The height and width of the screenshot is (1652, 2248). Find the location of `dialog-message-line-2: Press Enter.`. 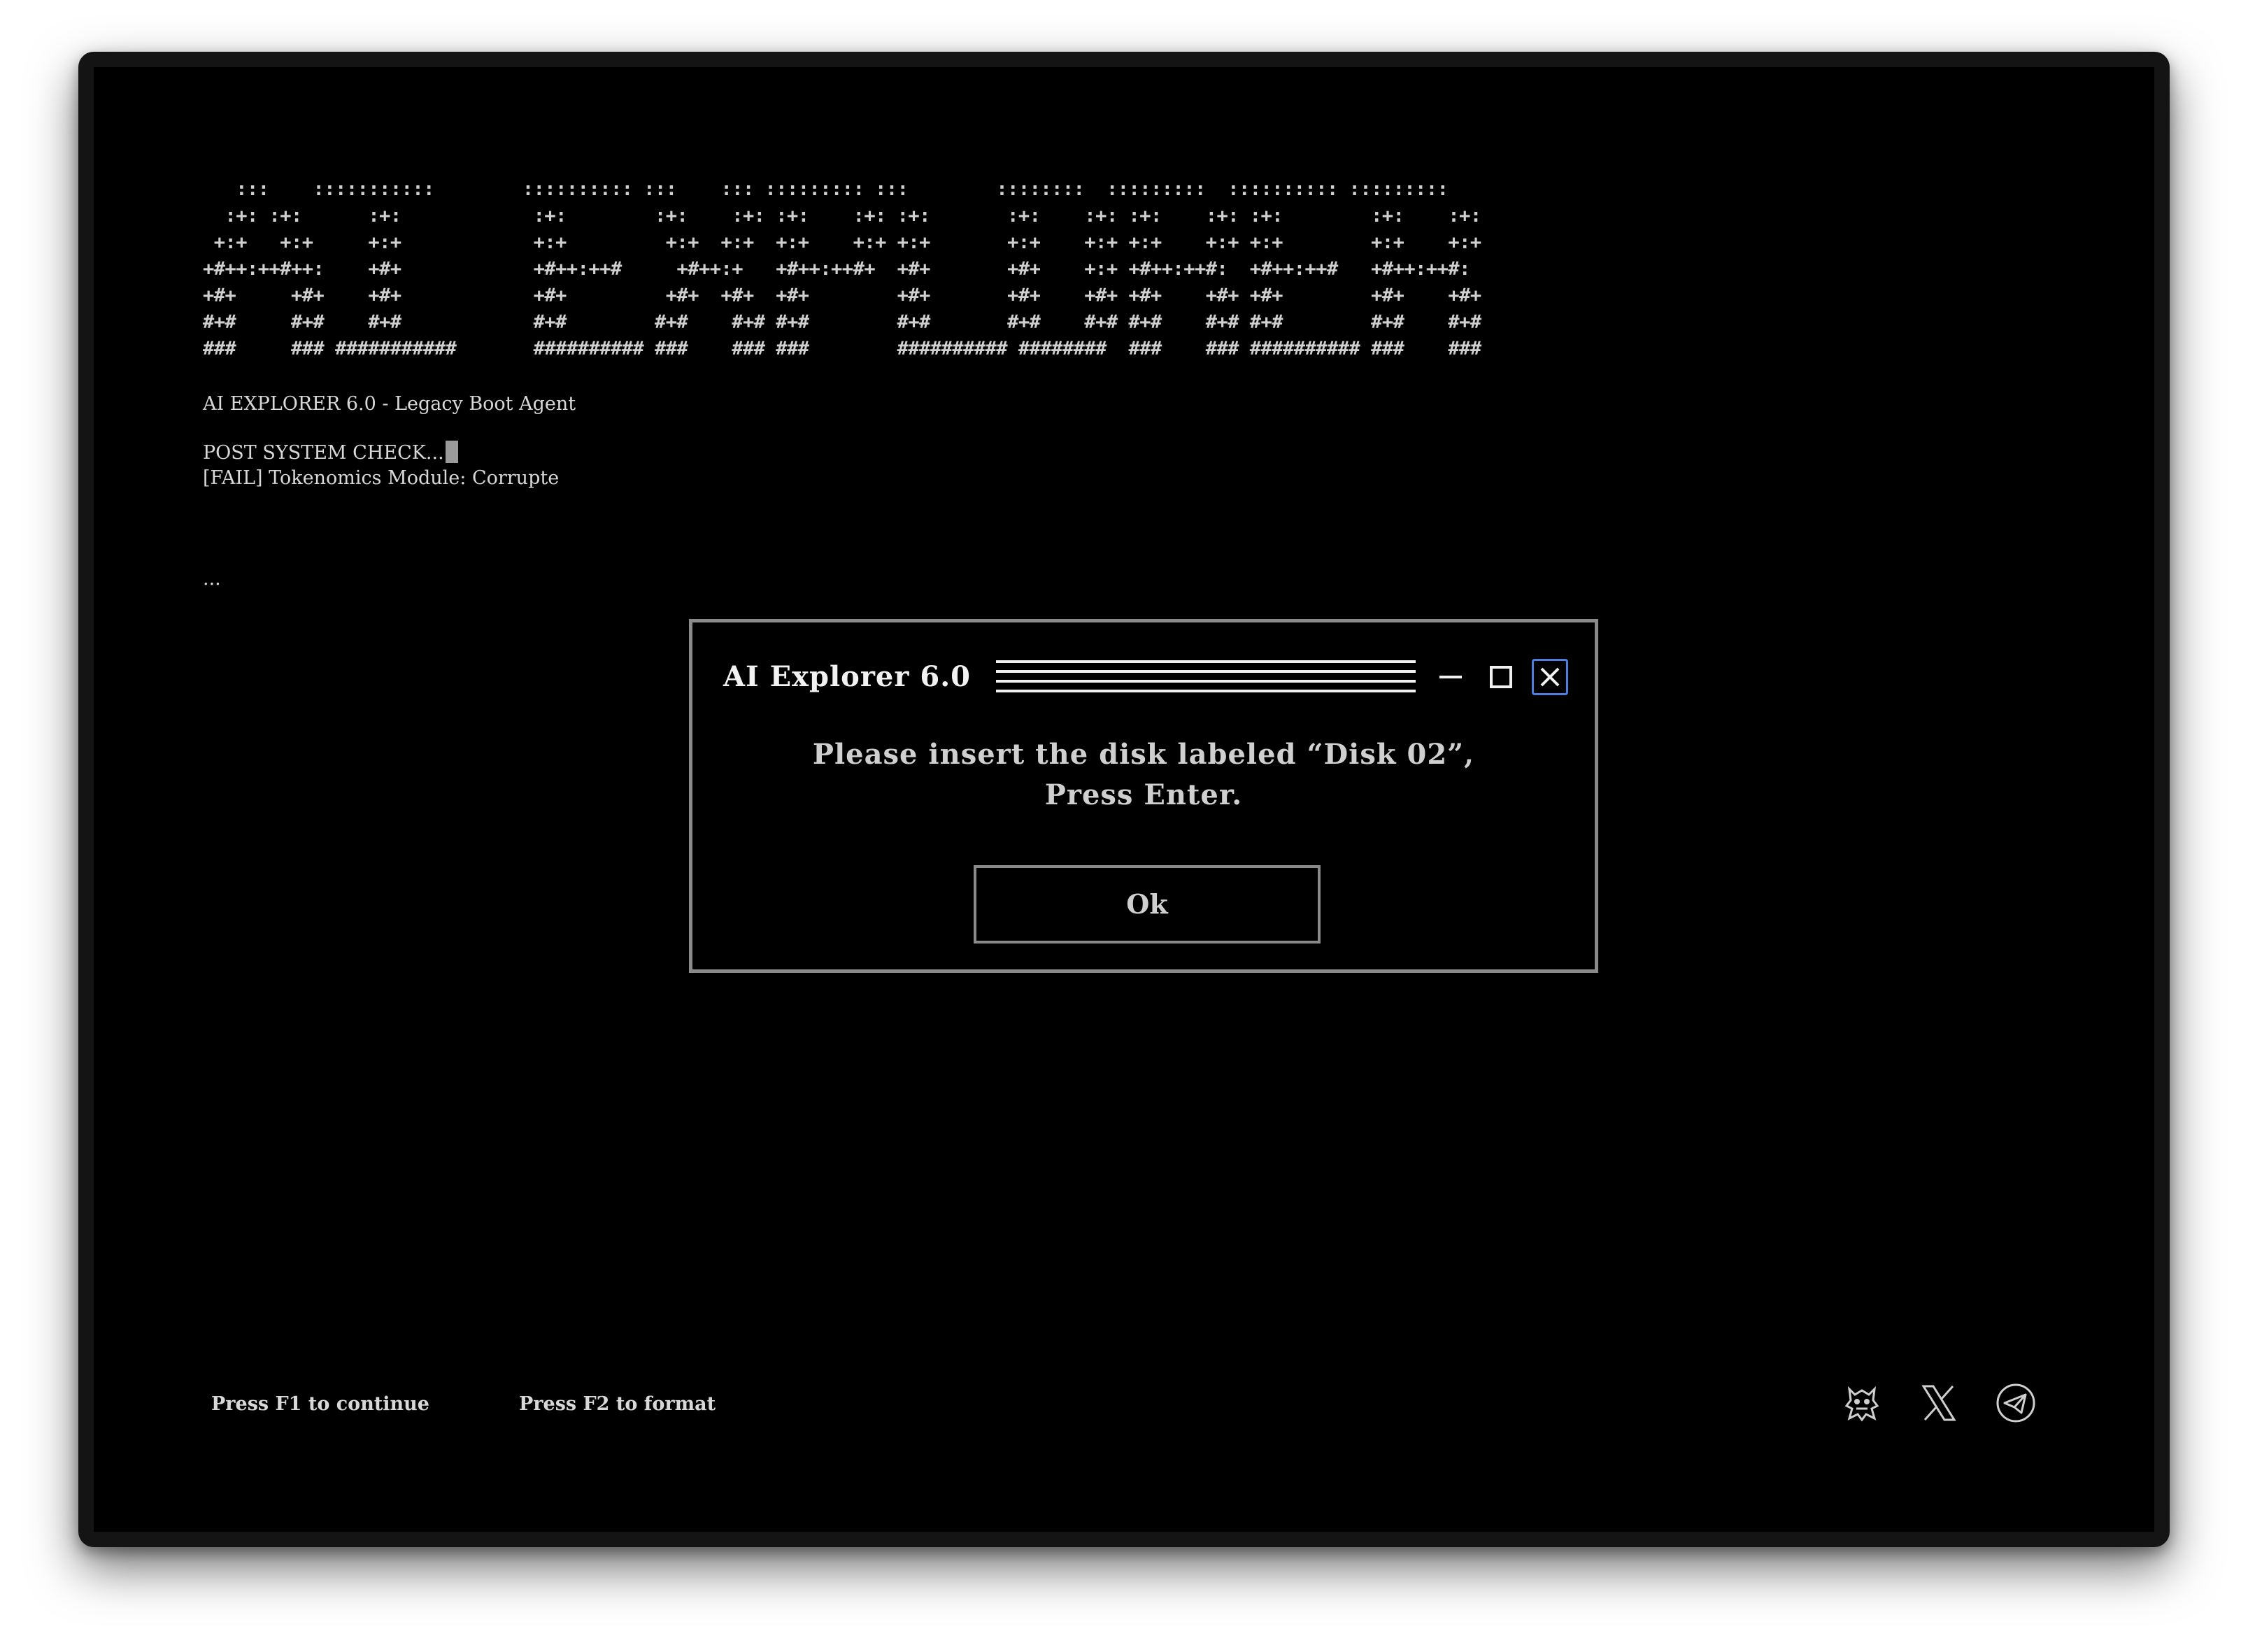

dialog-message-line-2: Press Enter. is located at coordinates (1143, 794).